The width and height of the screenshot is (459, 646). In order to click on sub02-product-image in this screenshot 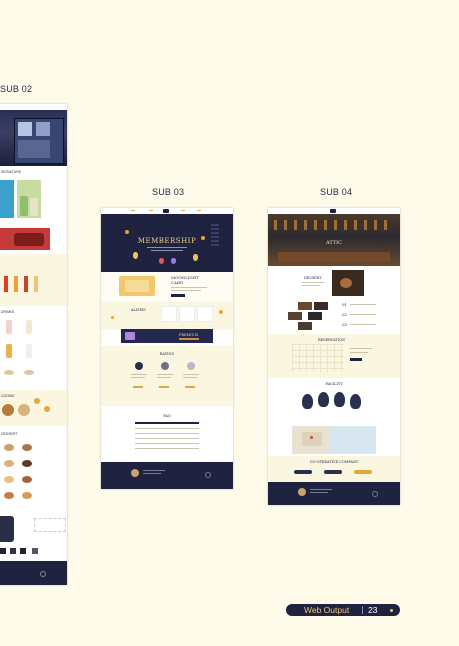, I will do `click(7, 199)`.